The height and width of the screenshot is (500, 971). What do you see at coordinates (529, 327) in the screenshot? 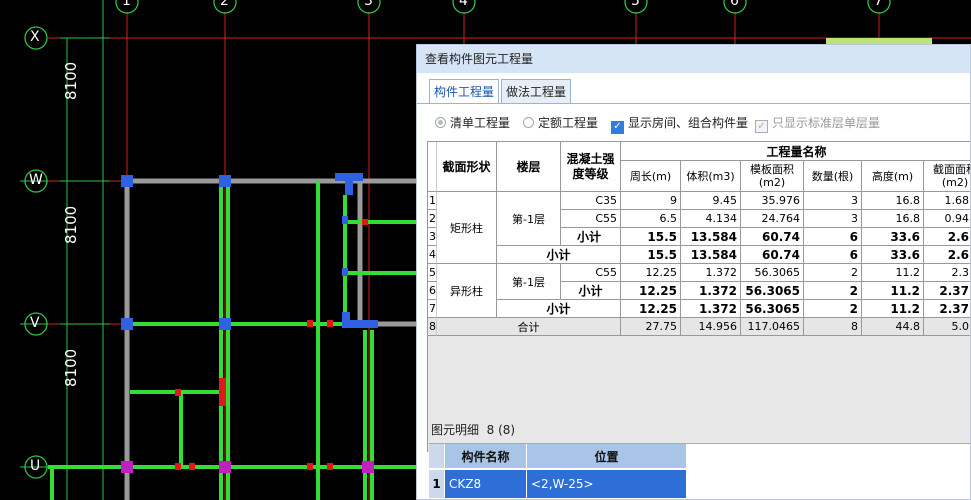
I see `cell-total: 合计` at bounding box center [529, 327].